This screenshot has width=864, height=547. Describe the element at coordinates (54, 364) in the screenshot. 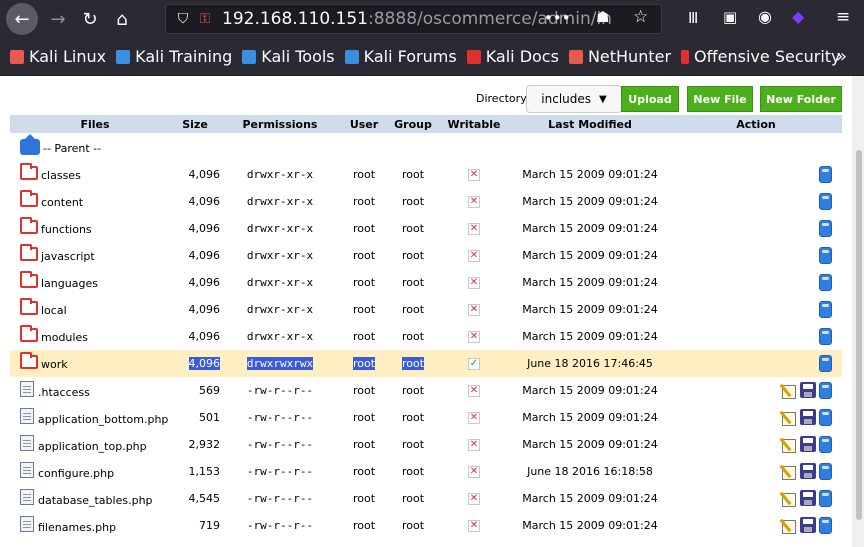

I see `file-name: work` at that location.